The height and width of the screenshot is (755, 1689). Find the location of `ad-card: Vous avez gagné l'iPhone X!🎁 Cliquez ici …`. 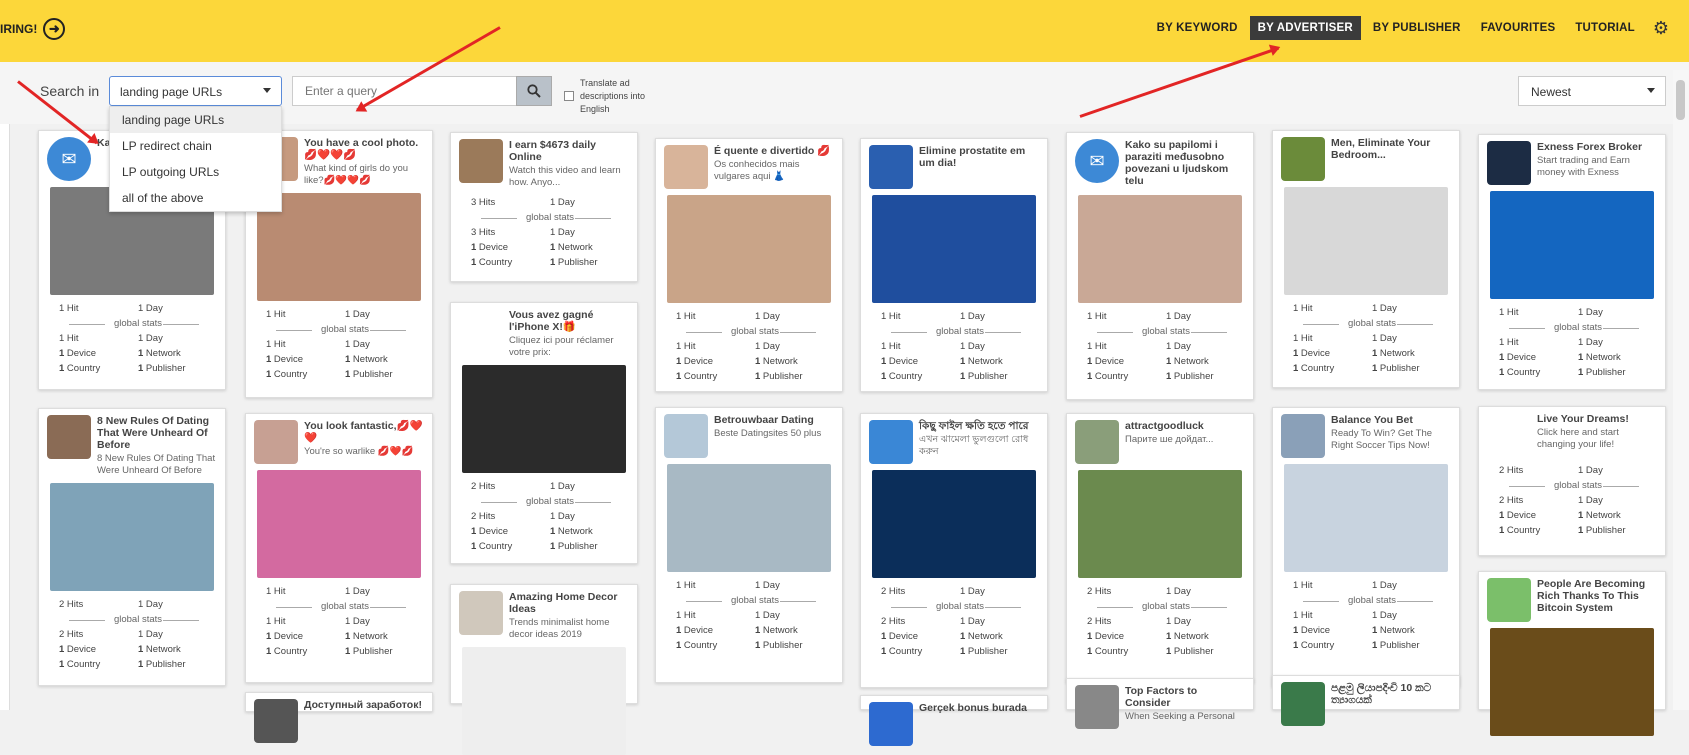

ad-card: Vous avez gagné l'iPhone X!🎁 Cliquez ici … is located at coordinates (544, 433).